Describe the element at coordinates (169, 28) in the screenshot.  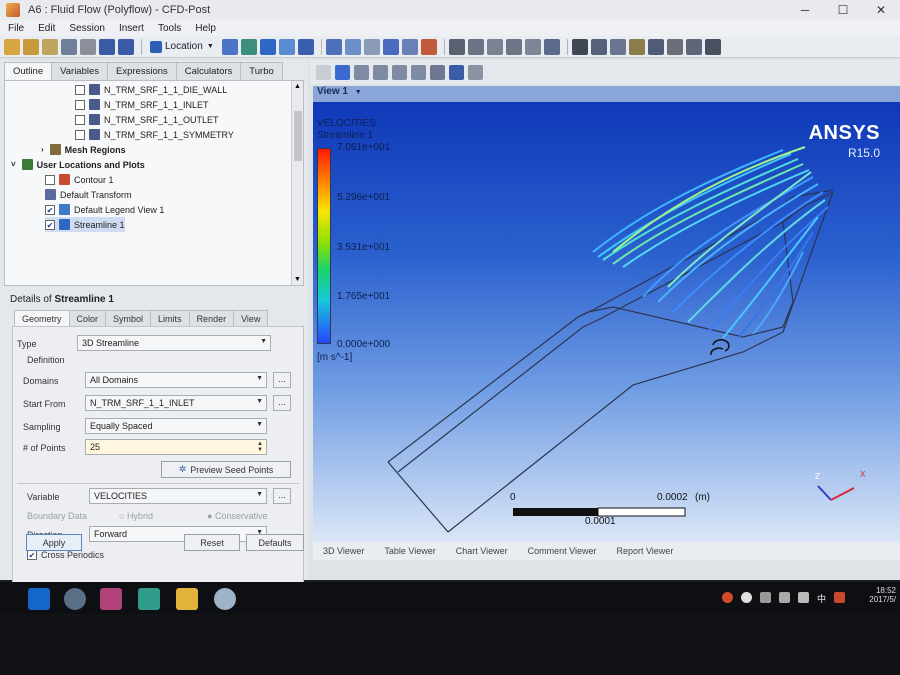
I see `menu-tools: Tools` at that location.